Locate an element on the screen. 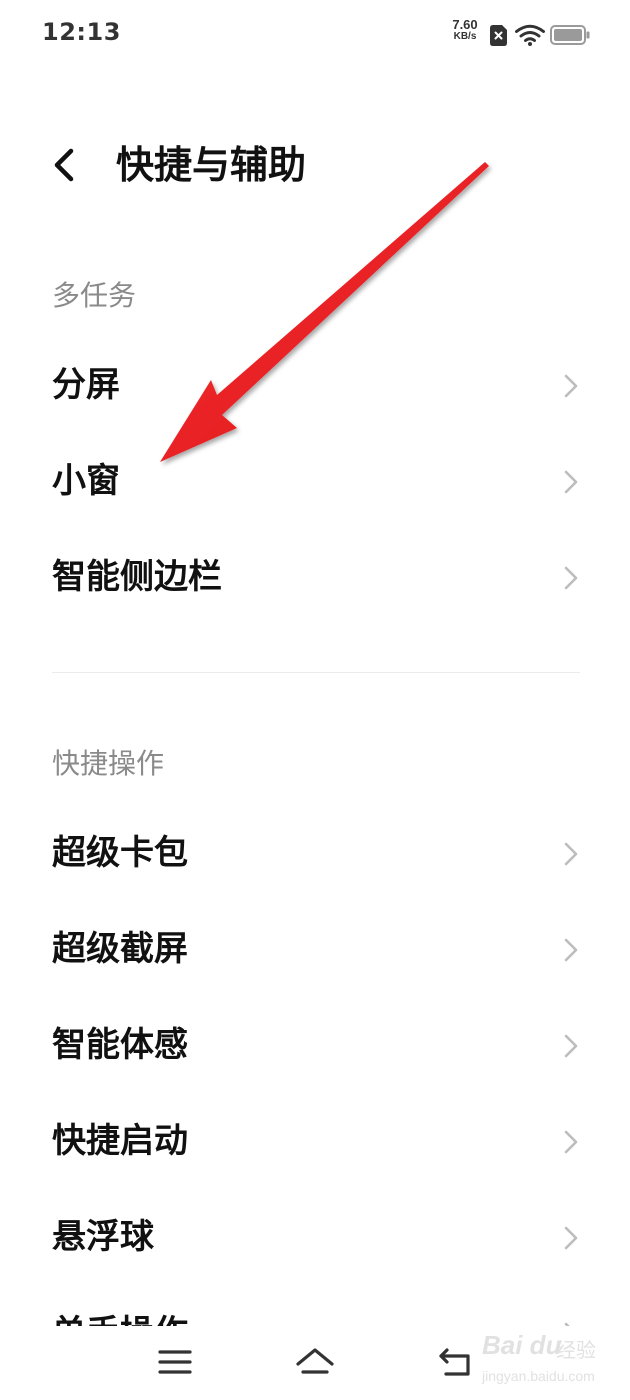  list-item-label: 单手操作 is located at coordinates (120, 1318).